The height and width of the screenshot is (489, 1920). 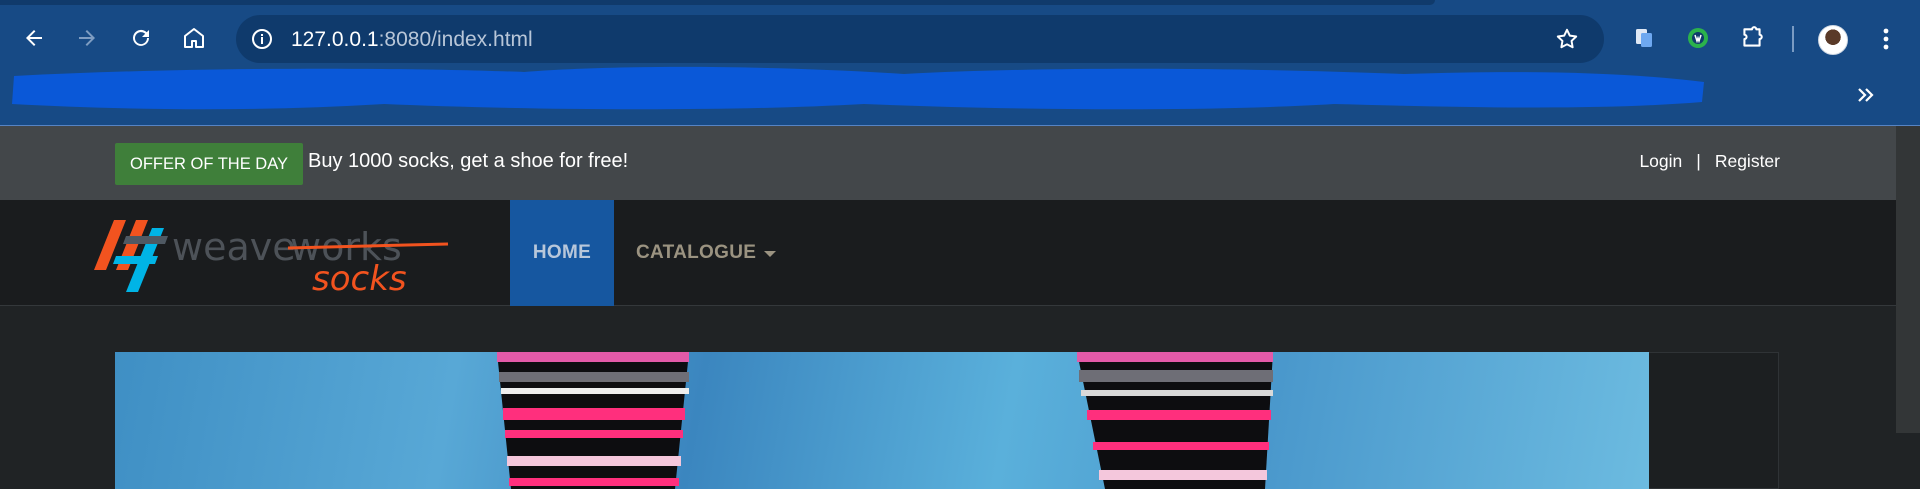 I want to click on home-icon, so click(x=194, y=38).